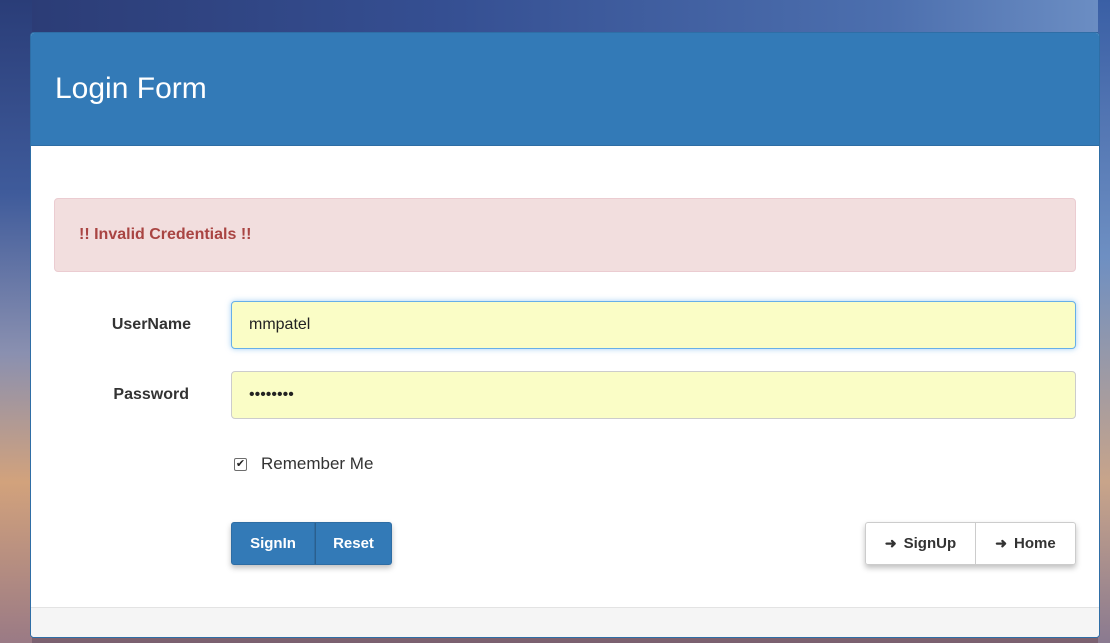 This screenshot has width=1110, height=643. I want to click on signup-button: ➜ SignUp, so click(920, 543).